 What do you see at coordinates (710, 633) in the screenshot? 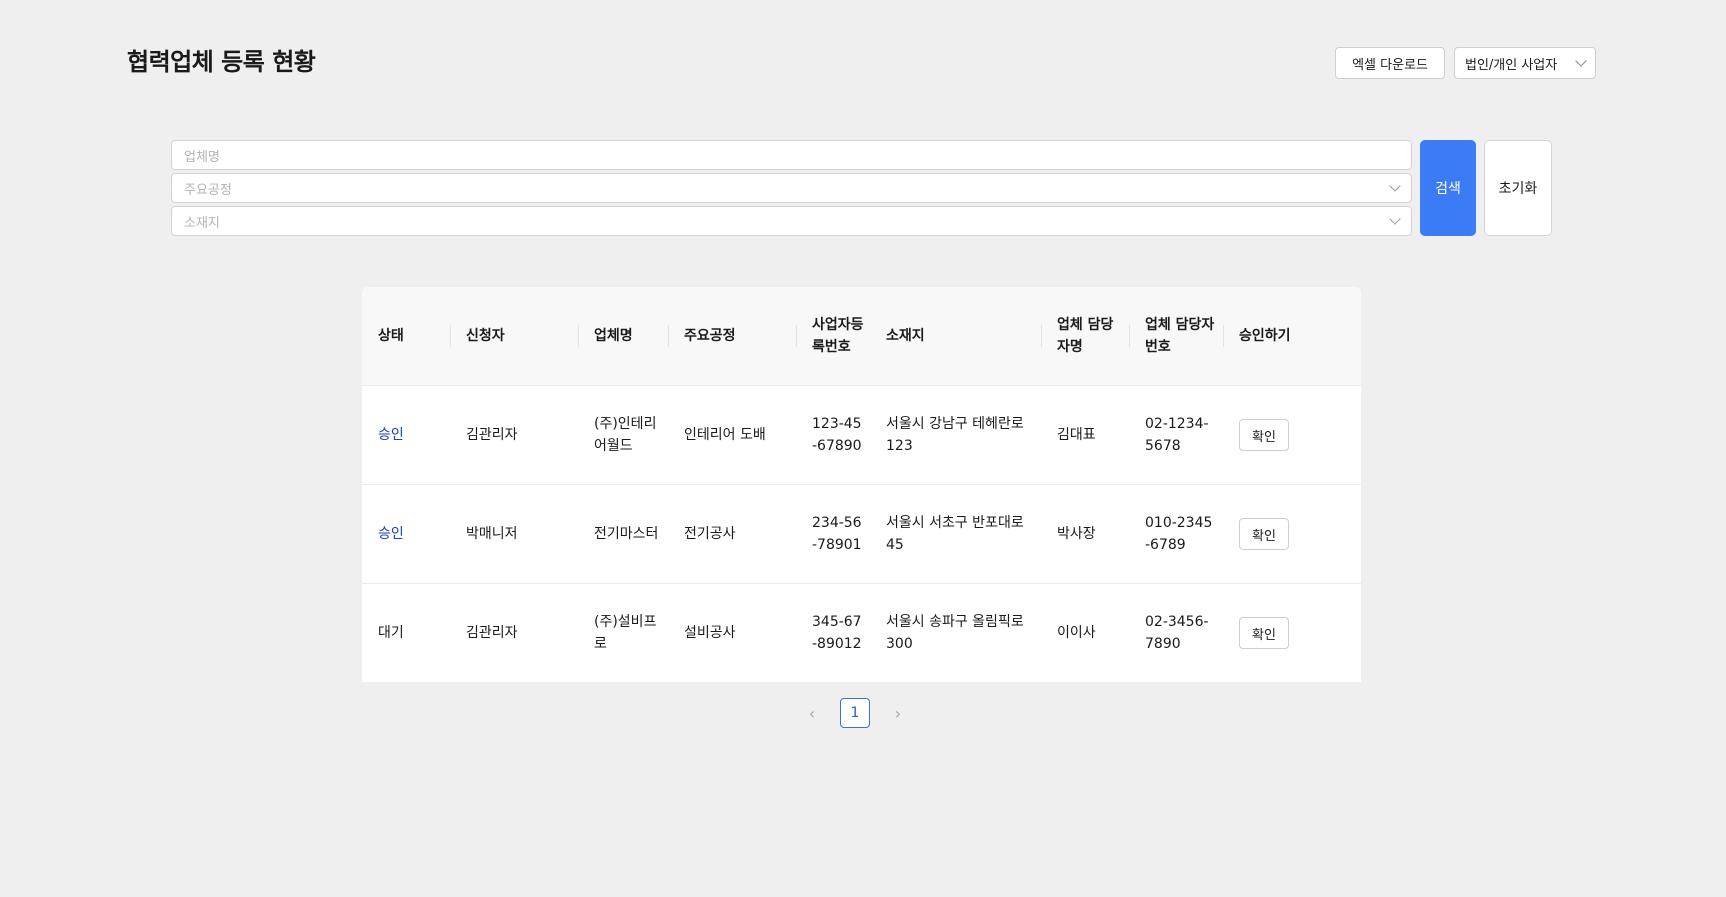
I see `row-process: 설비공사` at bounding box center [710, 633].